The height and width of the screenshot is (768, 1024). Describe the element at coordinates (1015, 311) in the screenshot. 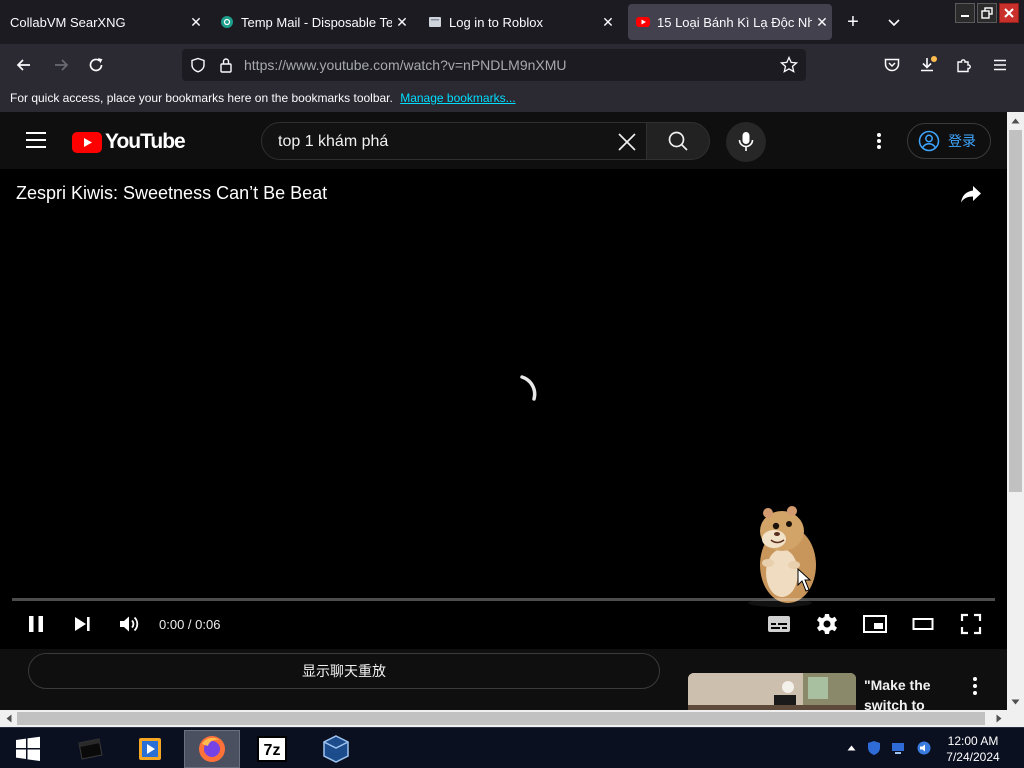

I see `vertical-scroll-thumb` at that location.